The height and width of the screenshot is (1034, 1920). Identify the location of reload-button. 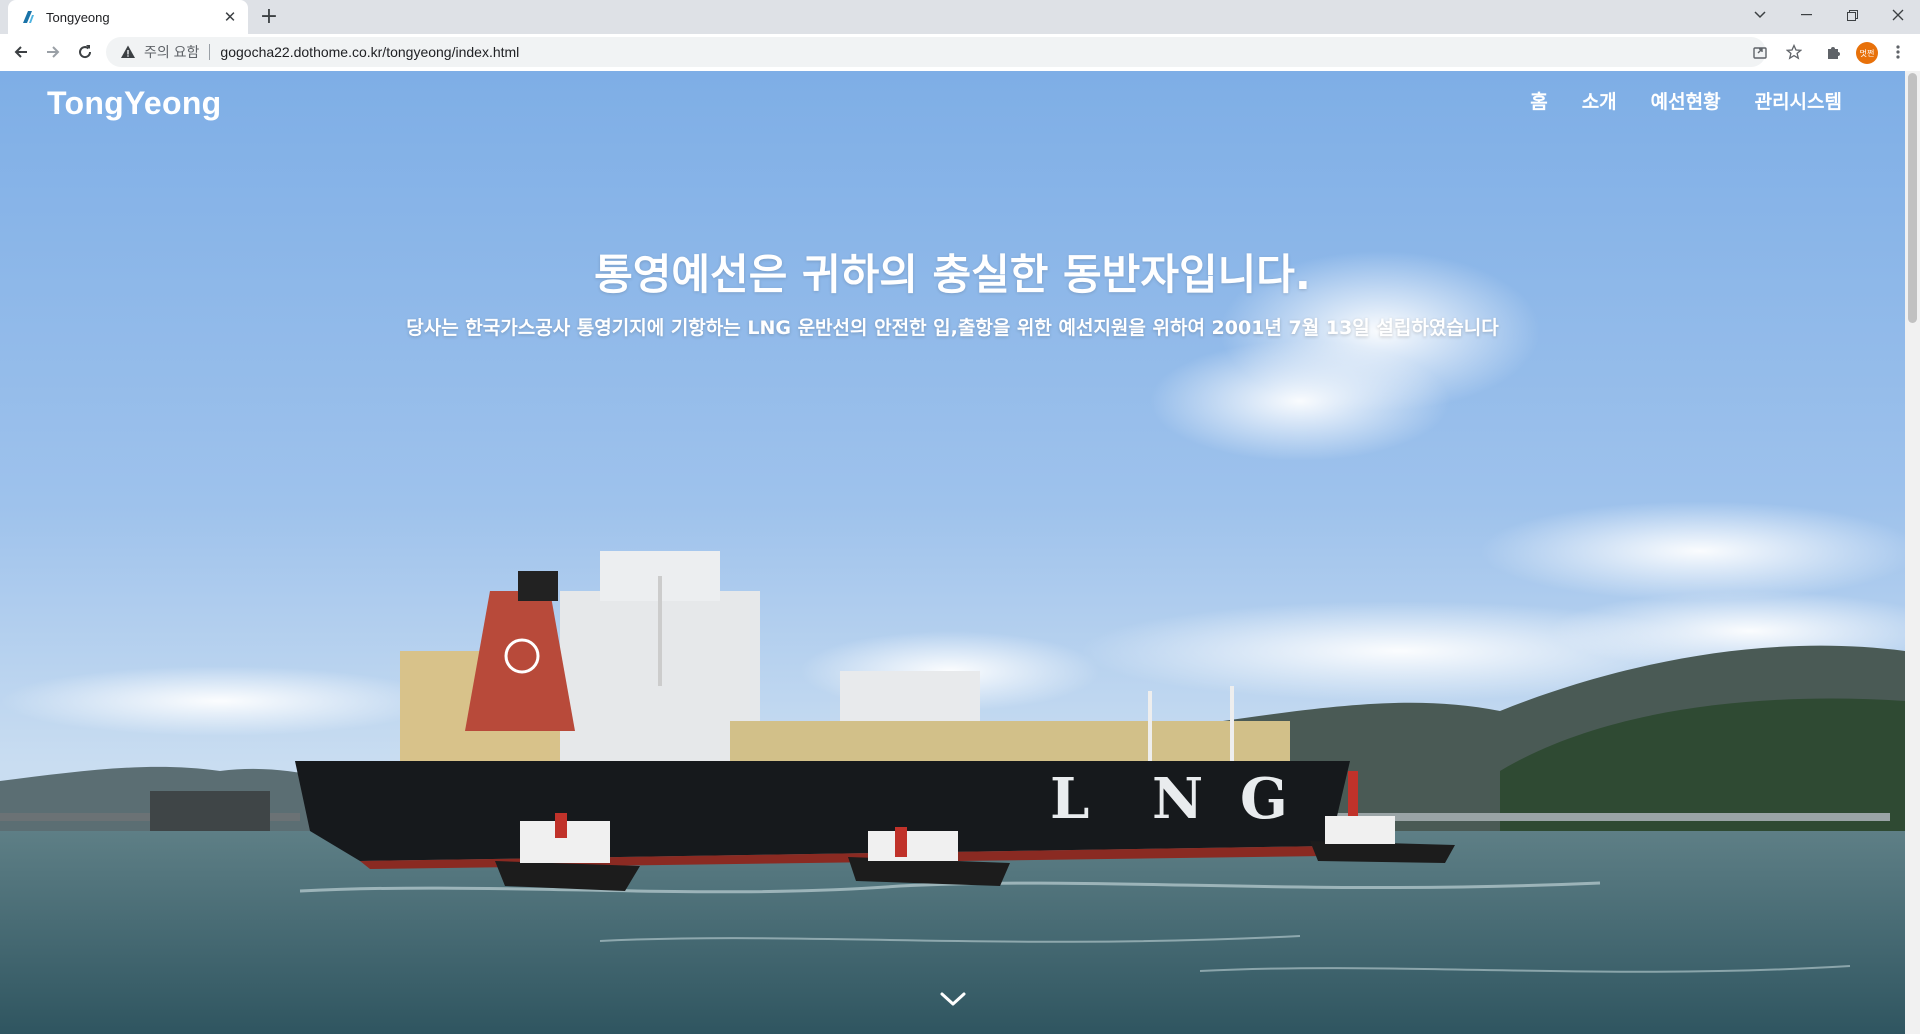
(85, 52).